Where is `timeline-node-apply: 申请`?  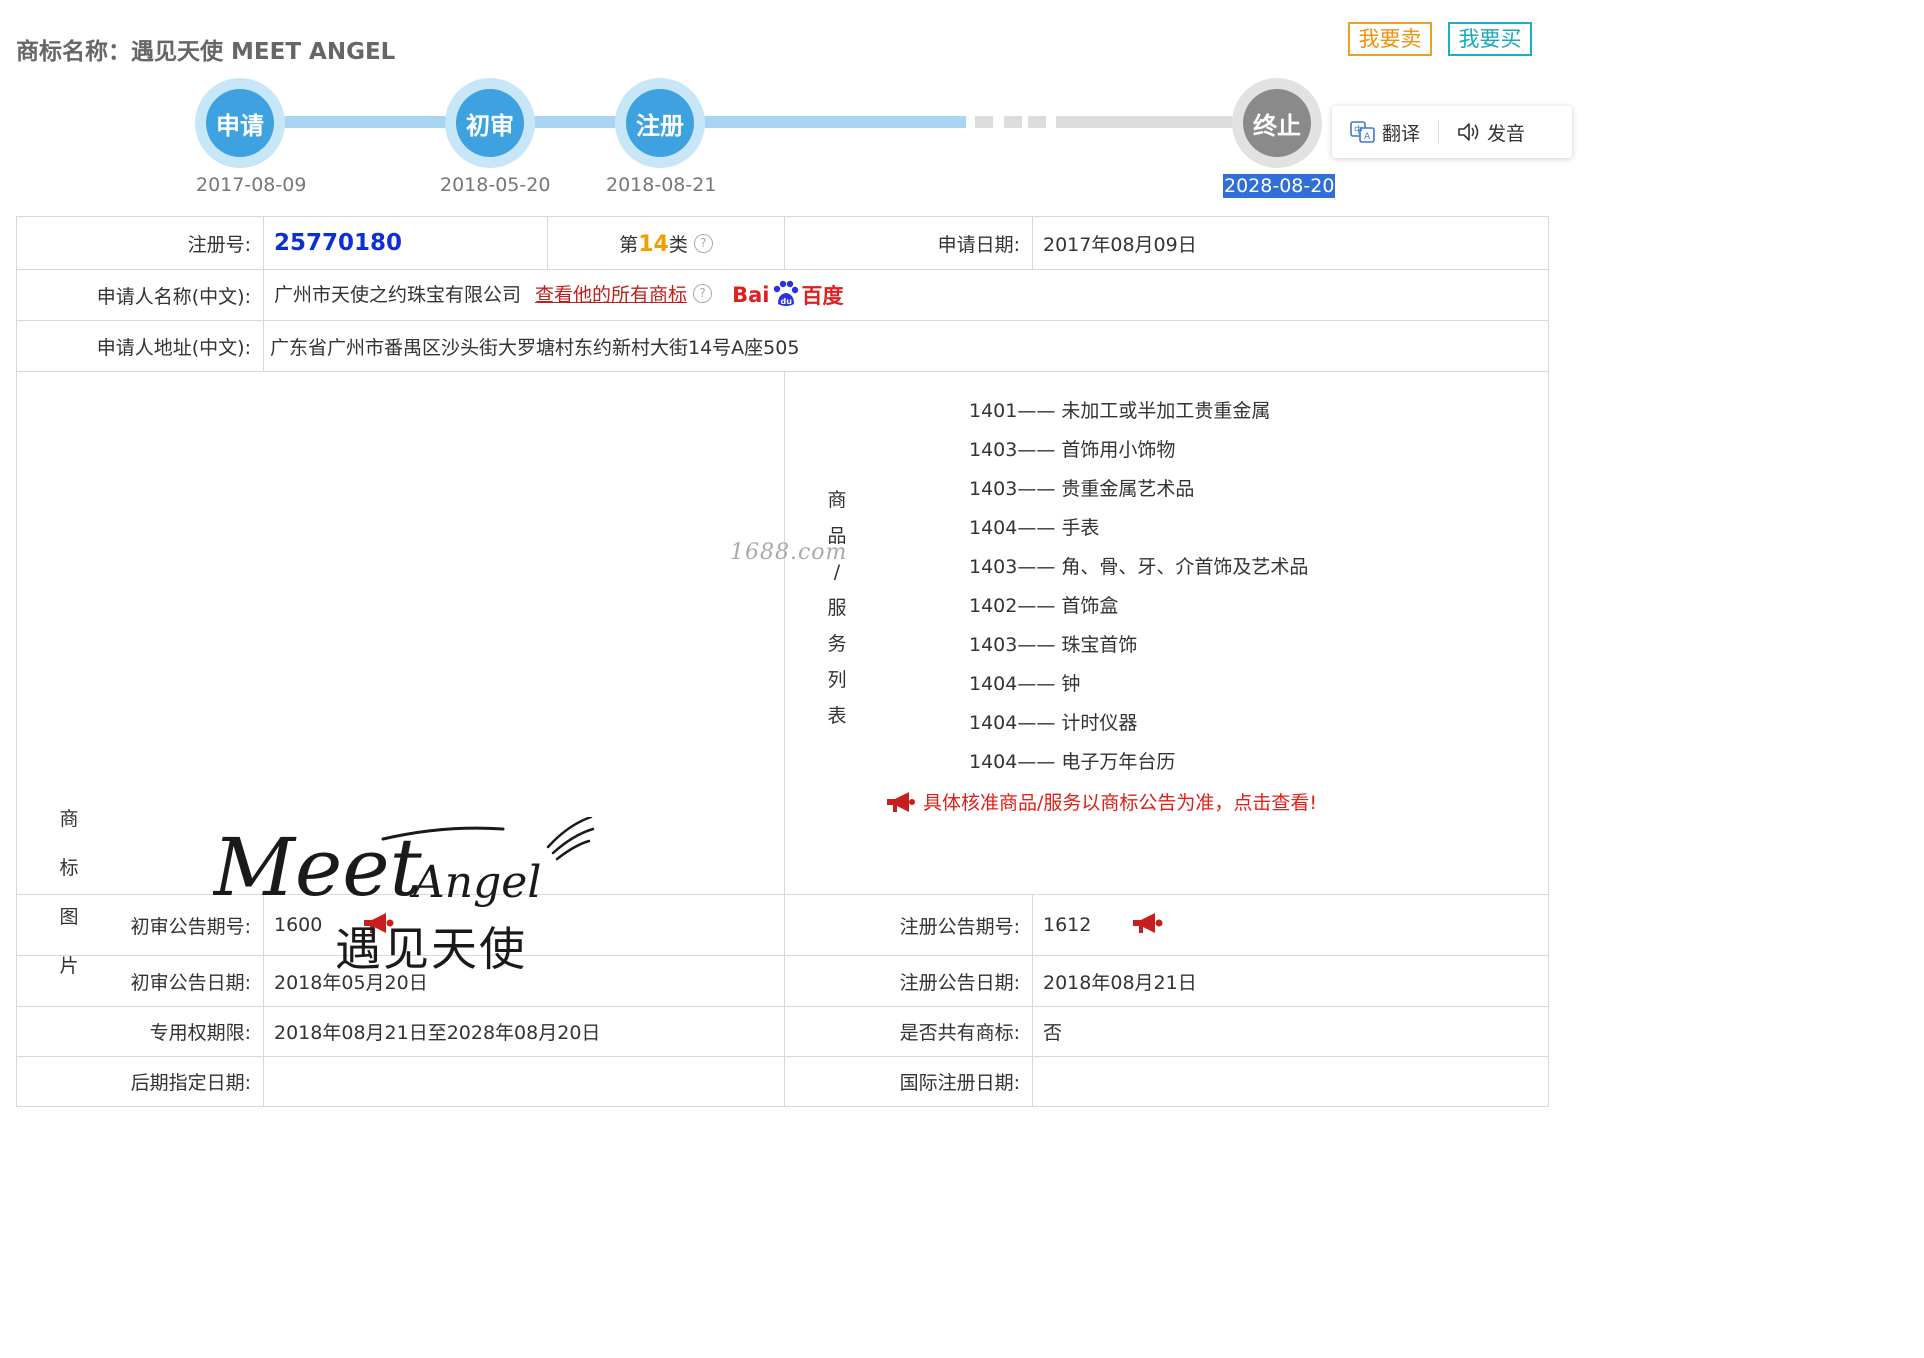
timeline-node-apply: 申请 is located at coordinates (240, 123).